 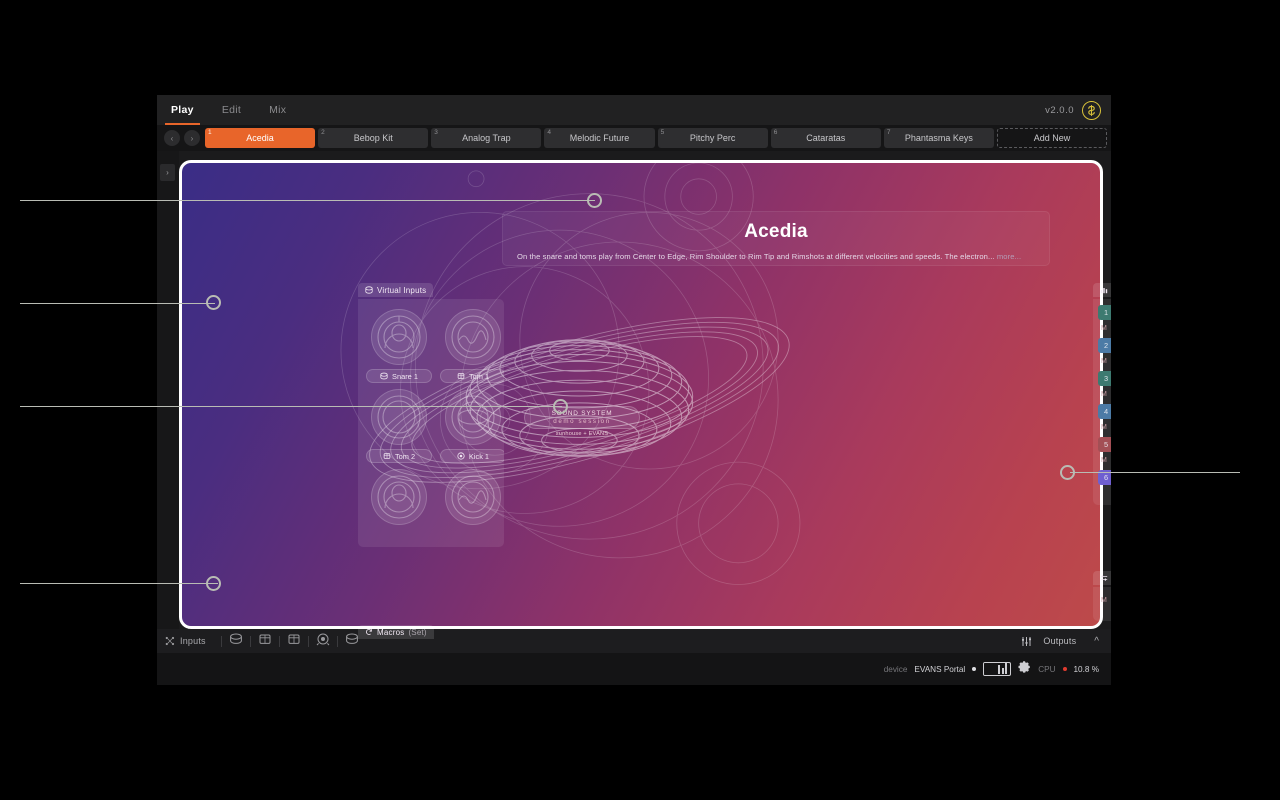 I want to click on kit-tab-4: 4 Melodic Future, so click(x=599, y=138).